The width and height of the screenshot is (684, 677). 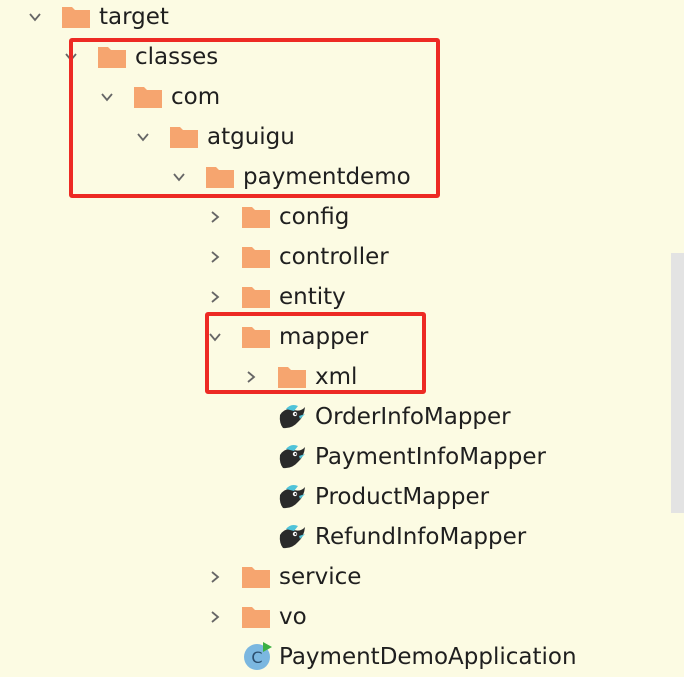 What do you see at coordinates (134, 17) in the screenshot?
I see `tree-node-label: target` at bounding box center [134, 17].